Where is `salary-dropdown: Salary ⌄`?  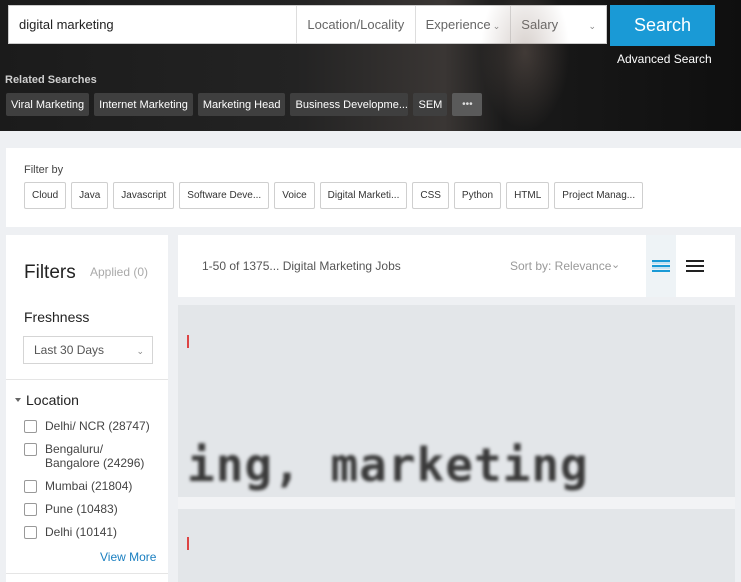
salary-dropdown: Salary ⌄ is located at coordinates (558, 24).